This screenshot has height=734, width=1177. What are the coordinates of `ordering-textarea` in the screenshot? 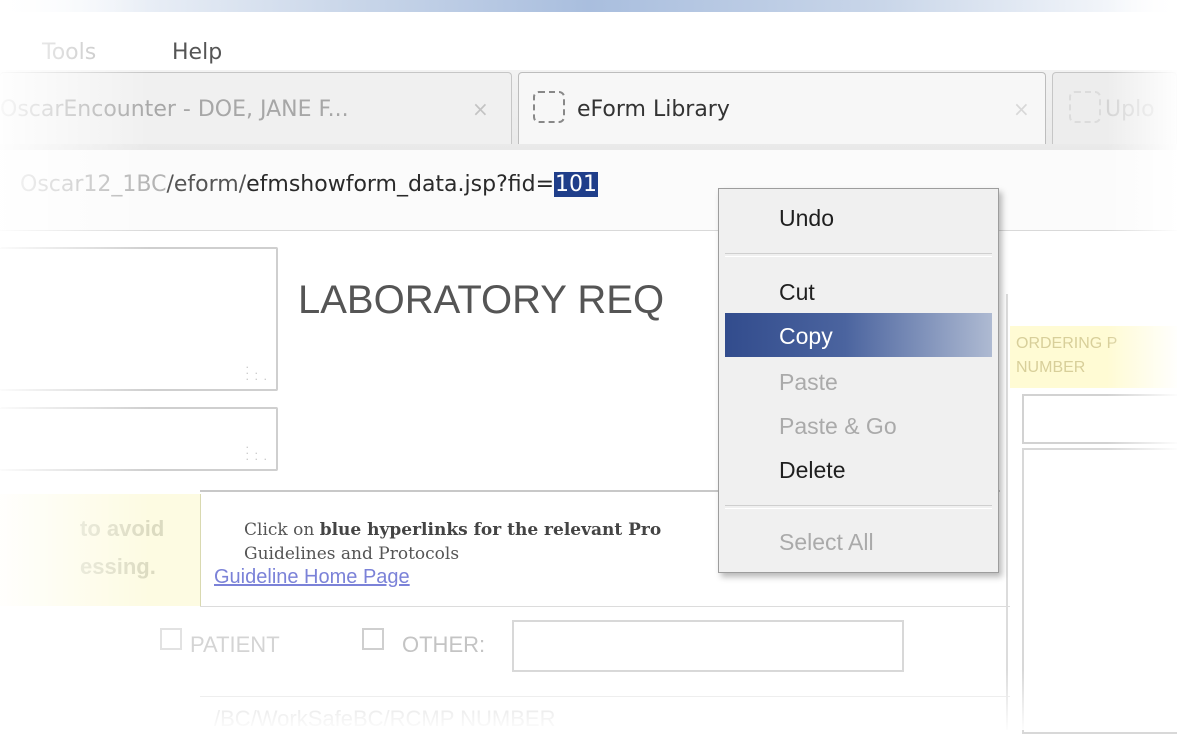 It's located at (1099, 591).